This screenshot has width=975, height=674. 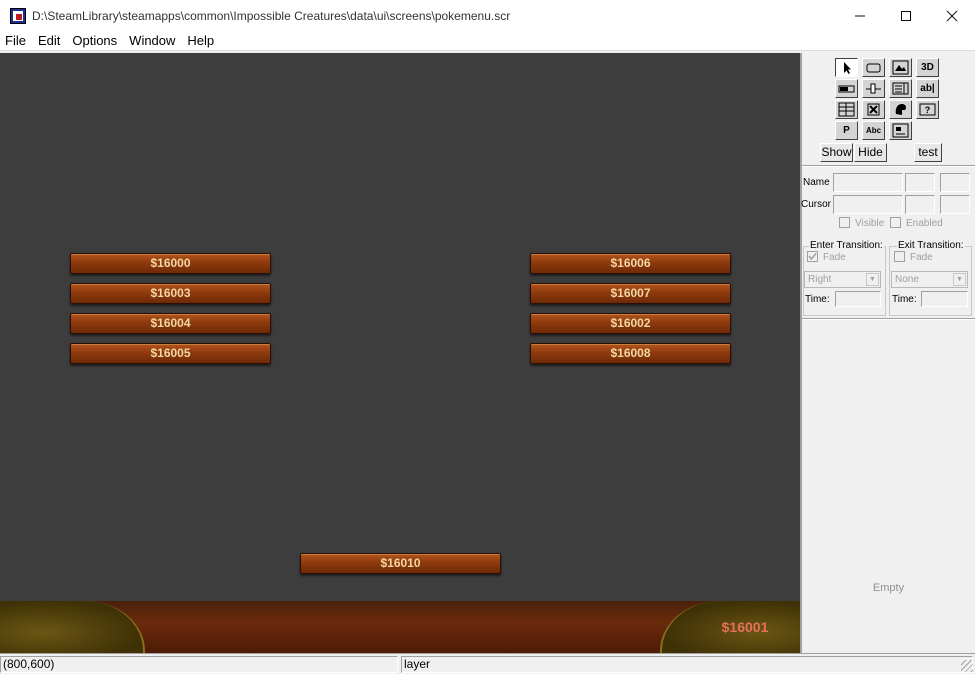 I want to click on status-bar: (800,600) layer, so click(x=487, y=663).